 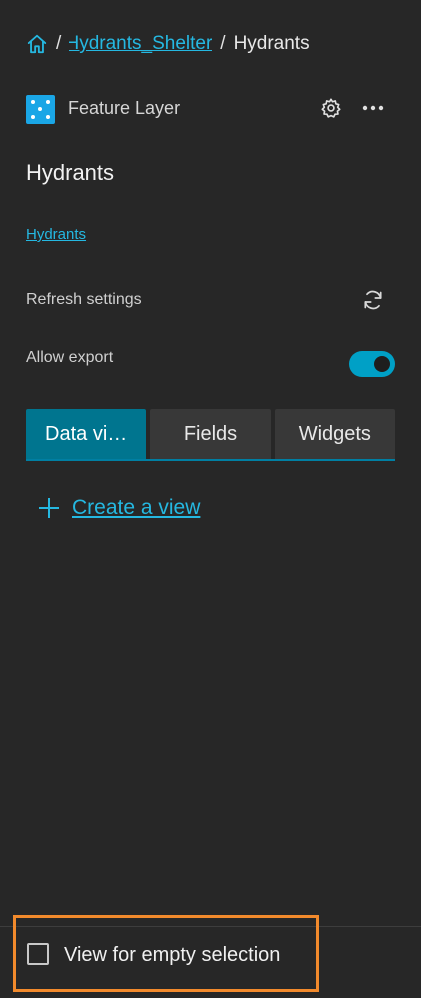 I want to click on layer-type-label: Feature Layer, so click(x=124, y=108).